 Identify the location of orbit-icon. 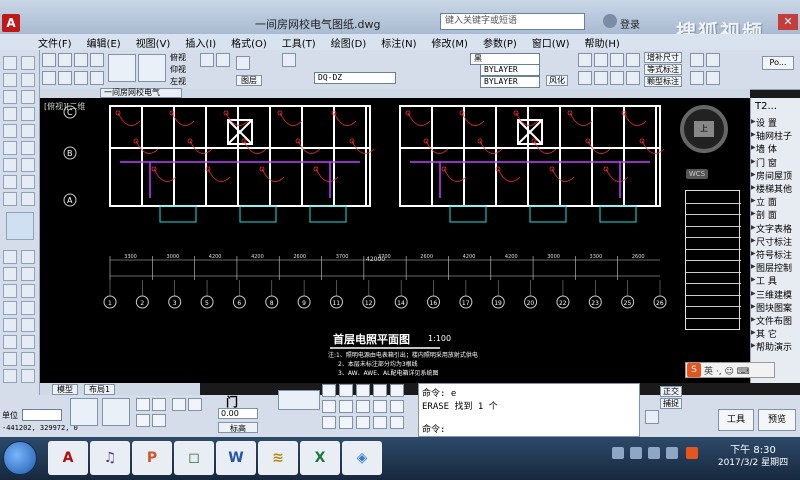
(223, 60).